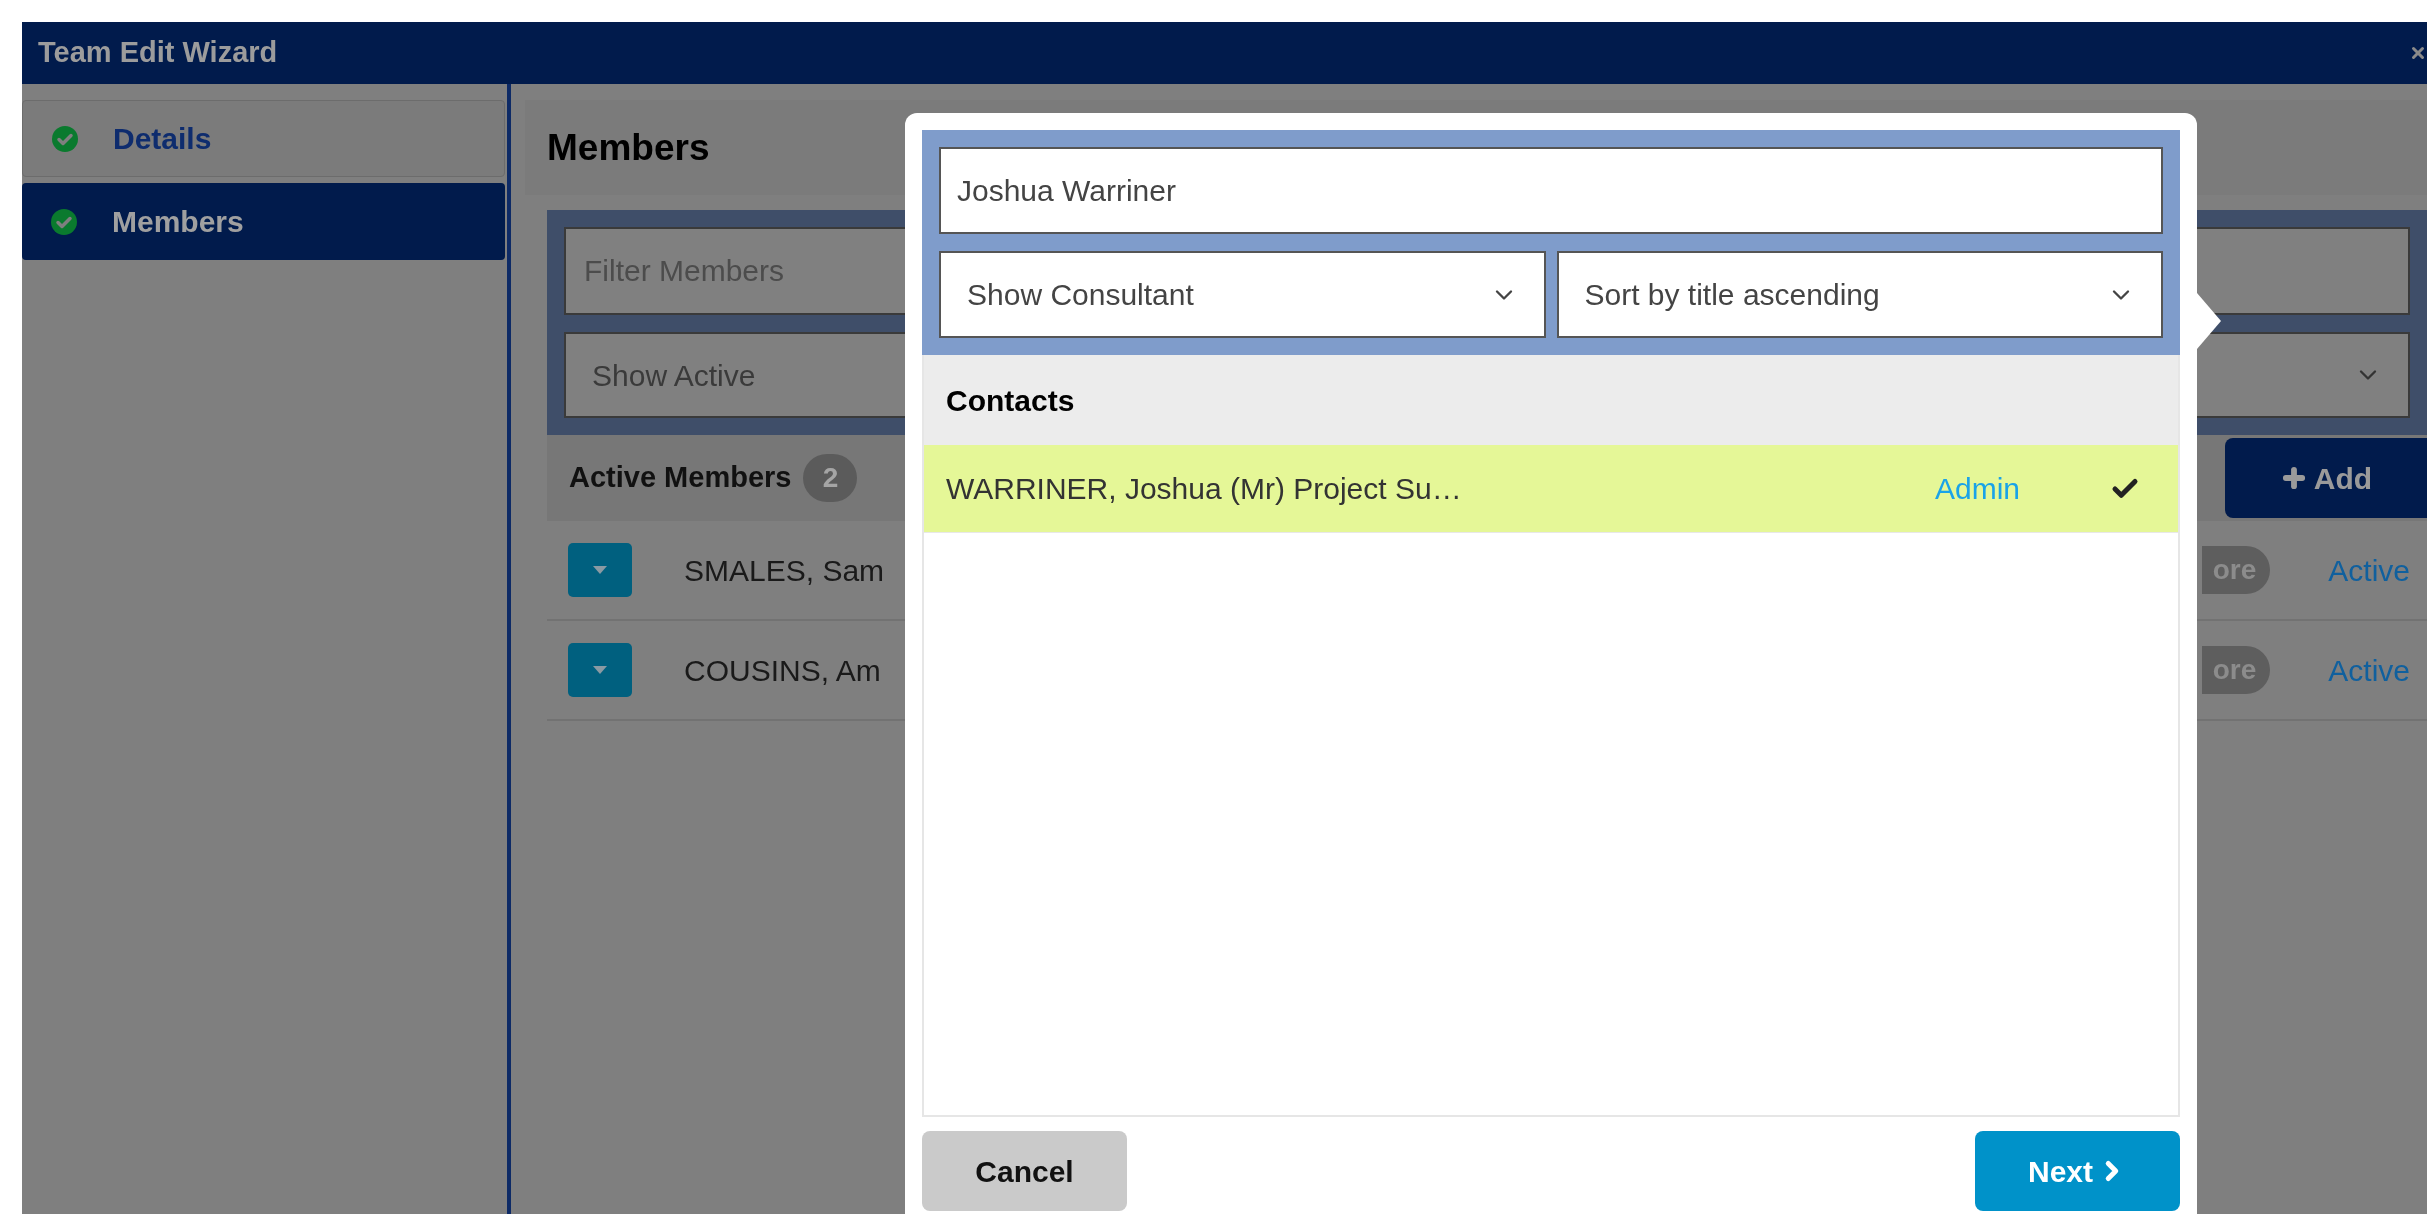 The height and width of the screenshot is (1214, 2427). I want to click on next-button: Next, so click(2077, 1171).